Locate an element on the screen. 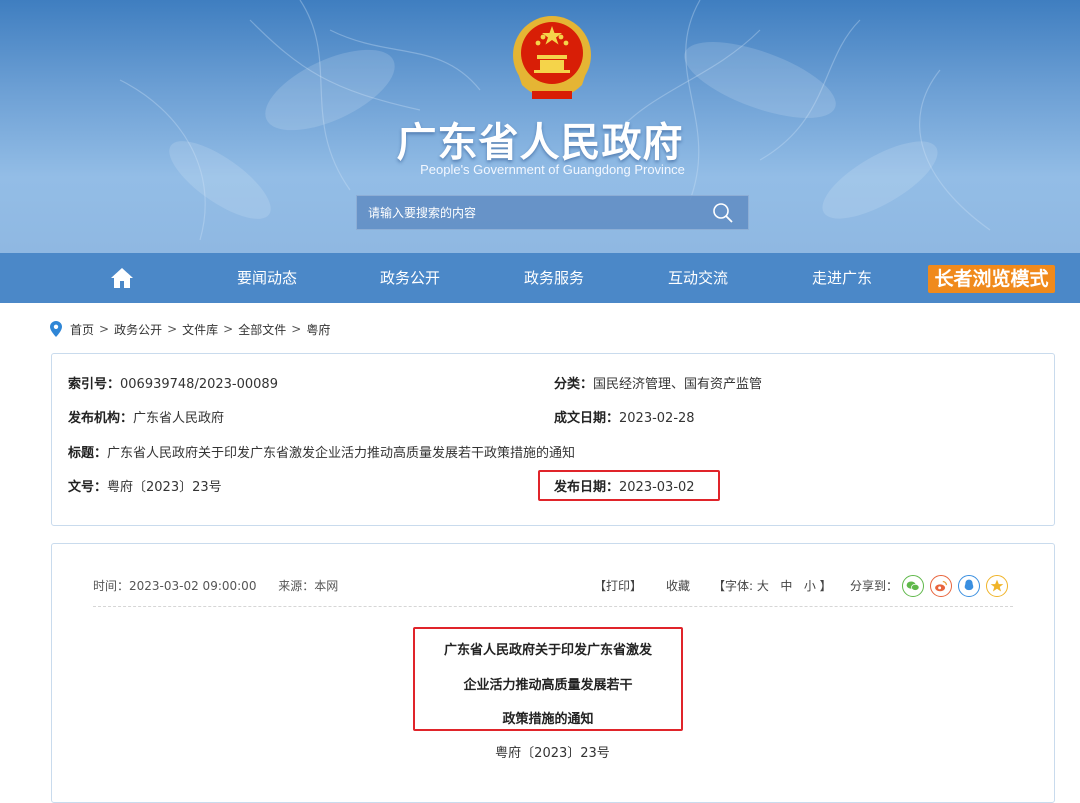 This screenshot has height=803, width=1080. breadcrumb: 首页 > 政务公开 > 文件库 > 全部文件 > 粤府 is located at coordinates (190, 329).